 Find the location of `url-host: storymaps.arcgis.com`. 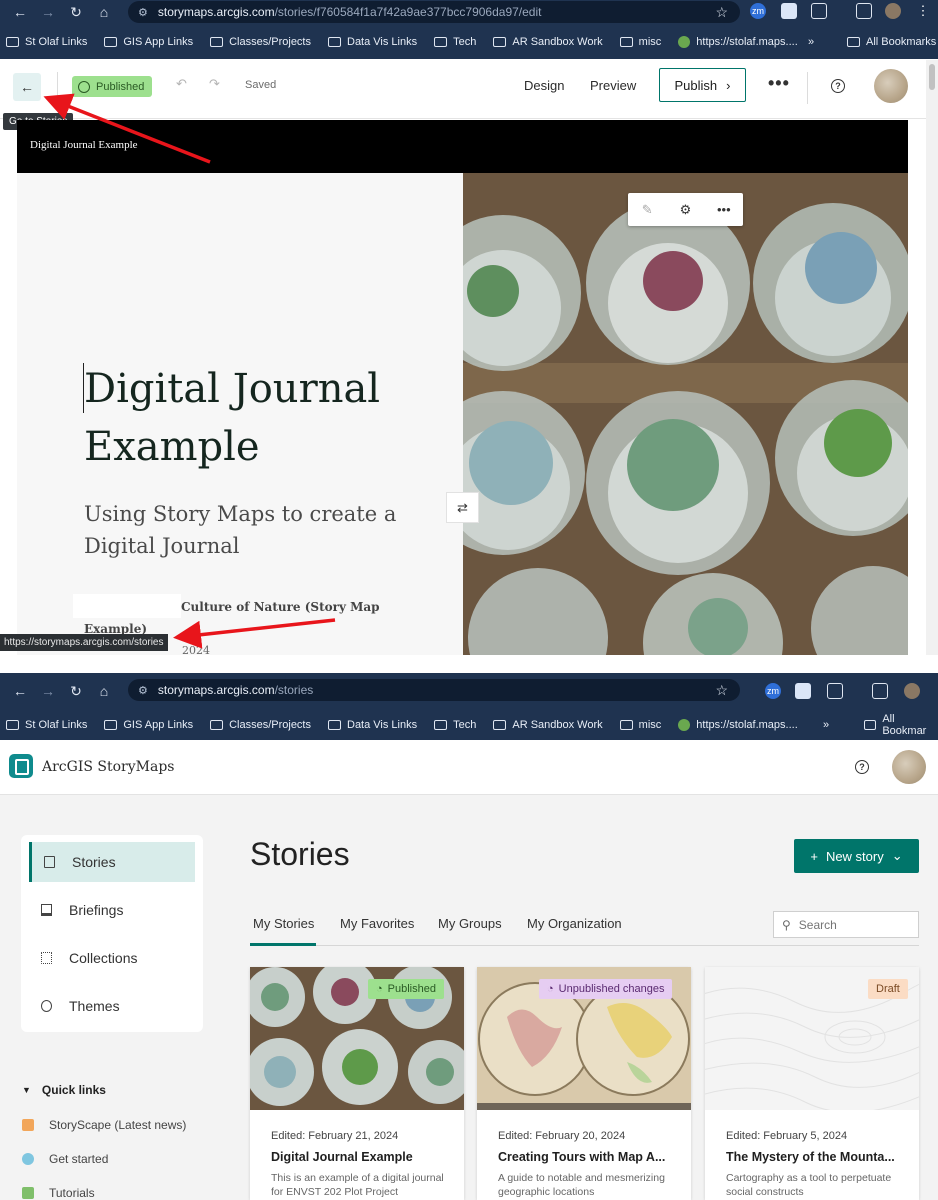

url-host: storymaps.arcgis.com is located at coordinates (216, 690).